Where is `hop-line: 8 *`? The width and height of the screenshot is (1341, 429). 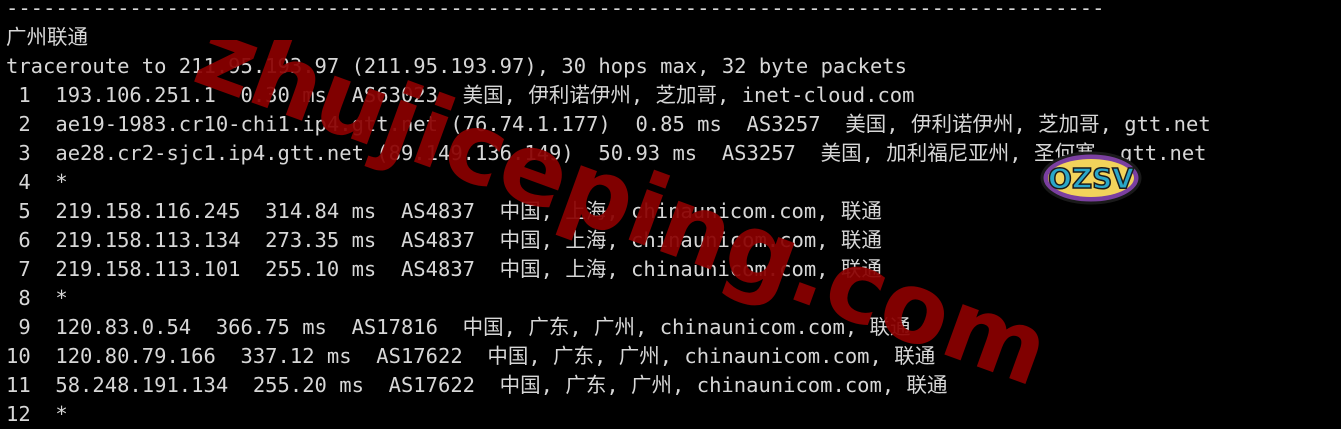 hop-line: 8 * is located at coordinates (37, 298).